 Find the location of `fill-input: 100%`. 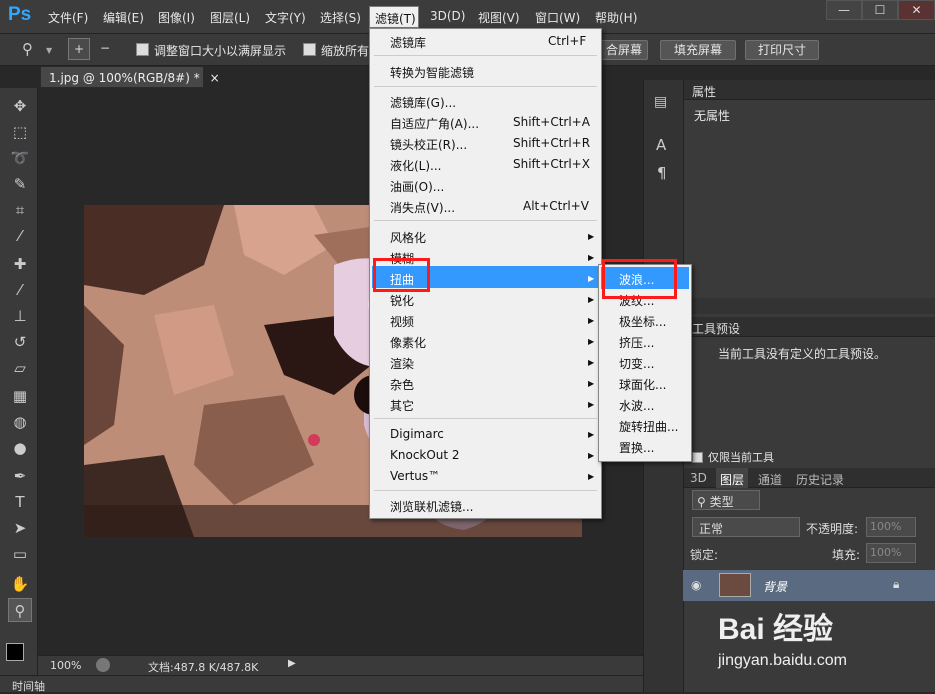

fill-input: 100% is located at coordinates (891, 553).